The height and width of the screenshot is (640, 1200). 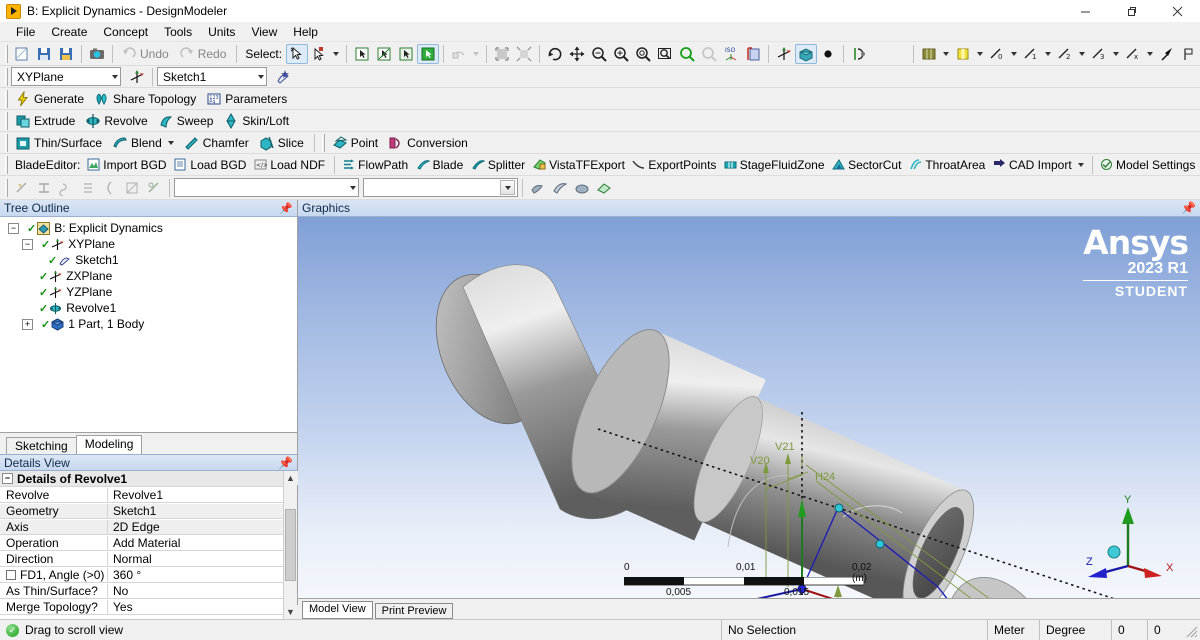 What do you see at coordinates (88, 188) in the screenshot?
I see `constraint-parallel-button` at bounding box center [88, 188].